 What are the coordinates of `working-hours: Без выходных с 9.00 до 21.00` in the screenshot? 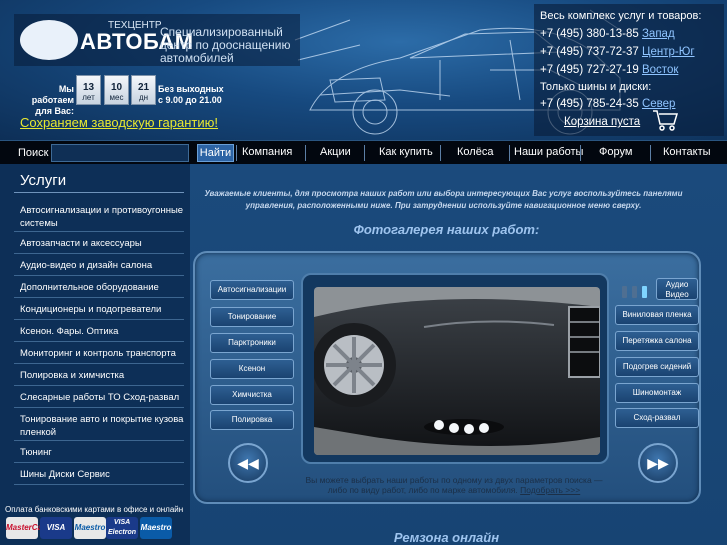 It's located at (191, 94).